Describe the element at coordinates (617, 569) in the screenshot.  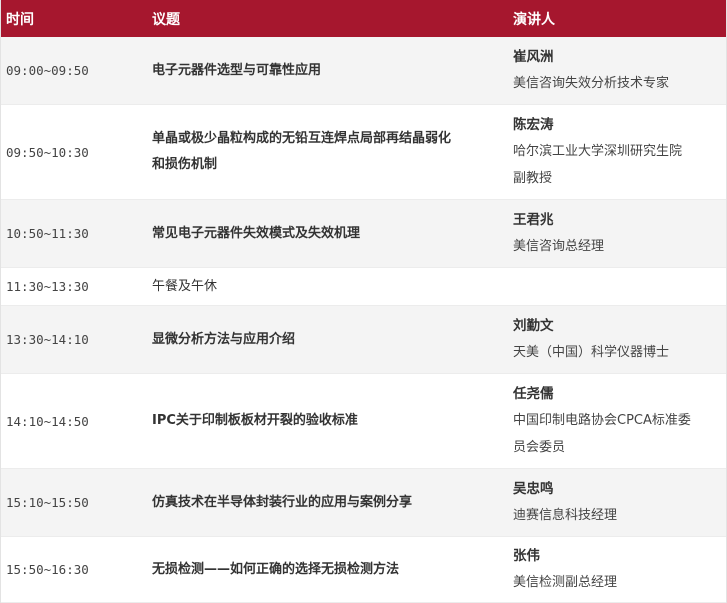
I see `speaker-cell: 张伟 美信检测副总经理` at that location.